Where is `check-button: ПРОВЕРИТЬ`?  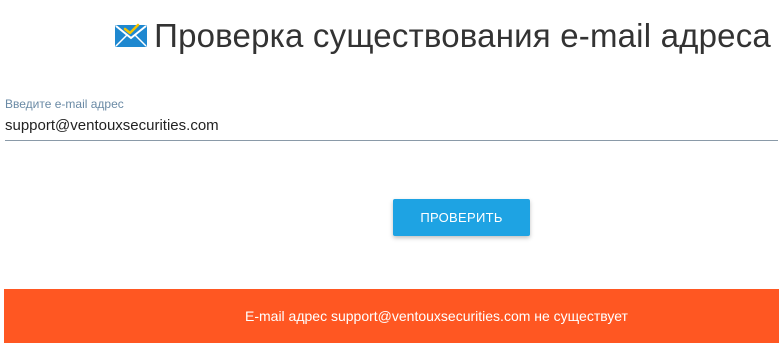
check-button: ПРОВЕРИТЬ is located at coordinates (461, 217).